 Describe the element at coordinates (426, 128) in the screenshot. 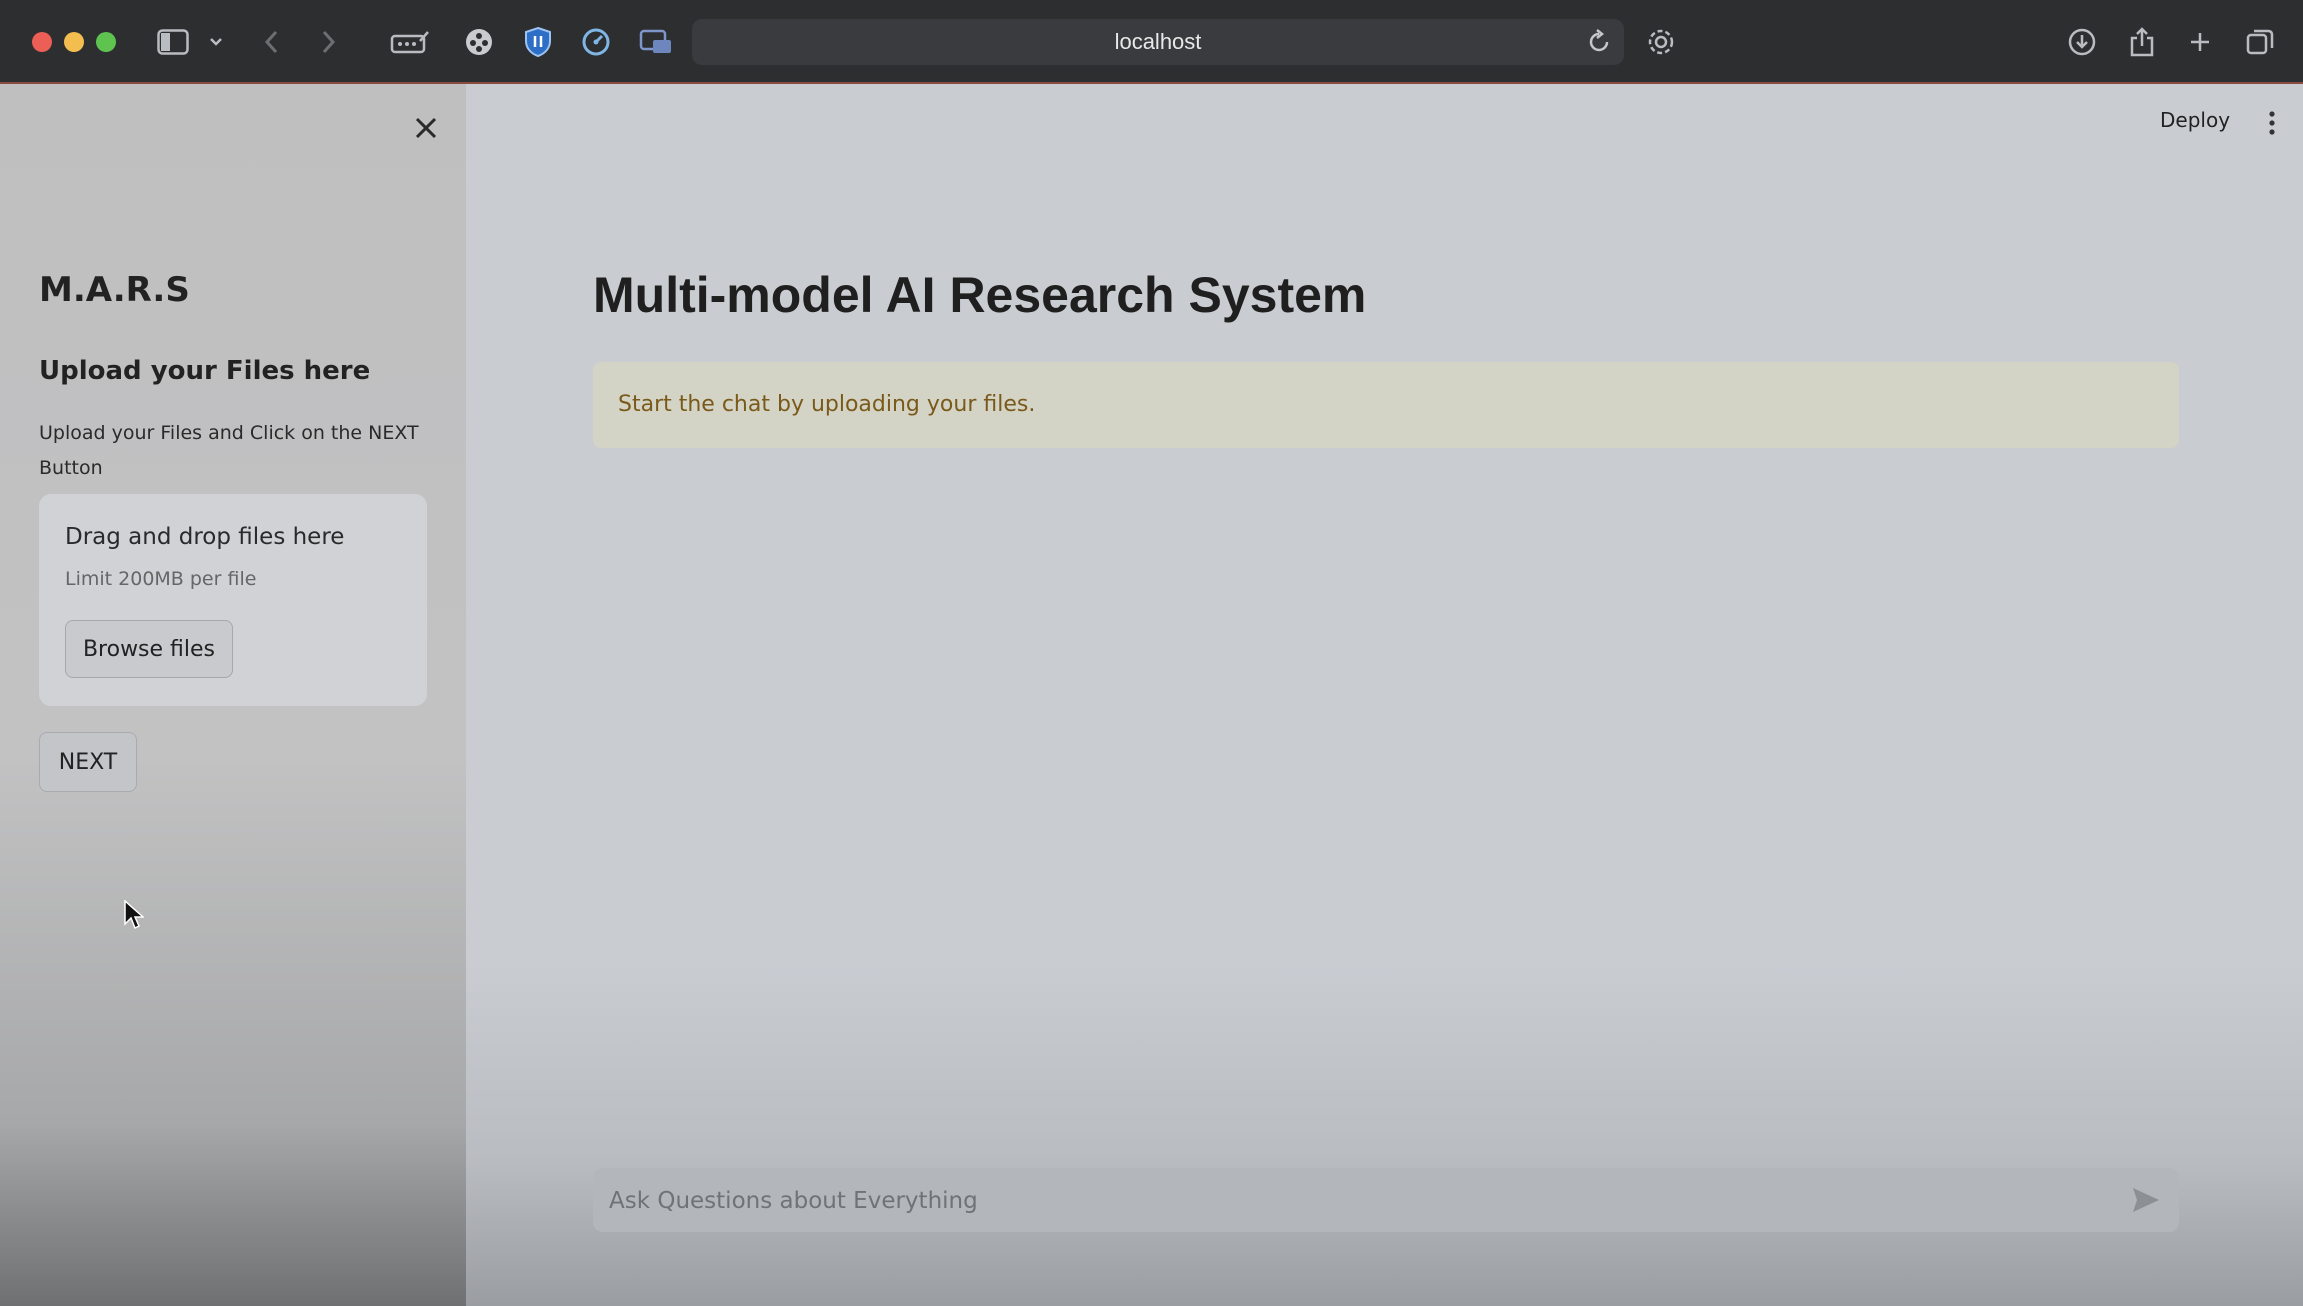

I see `close-icon` at that location.